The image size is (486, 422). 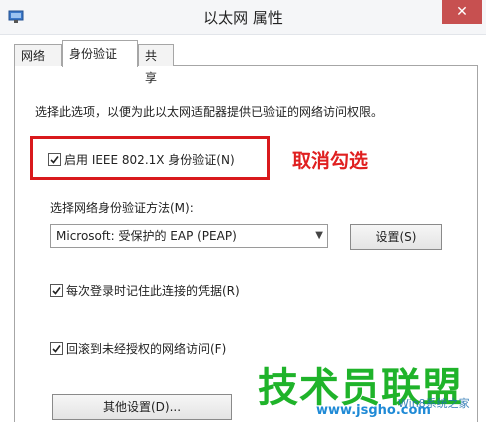 I want to click on tab-sharing: 共享, so click(x=156, y=64).